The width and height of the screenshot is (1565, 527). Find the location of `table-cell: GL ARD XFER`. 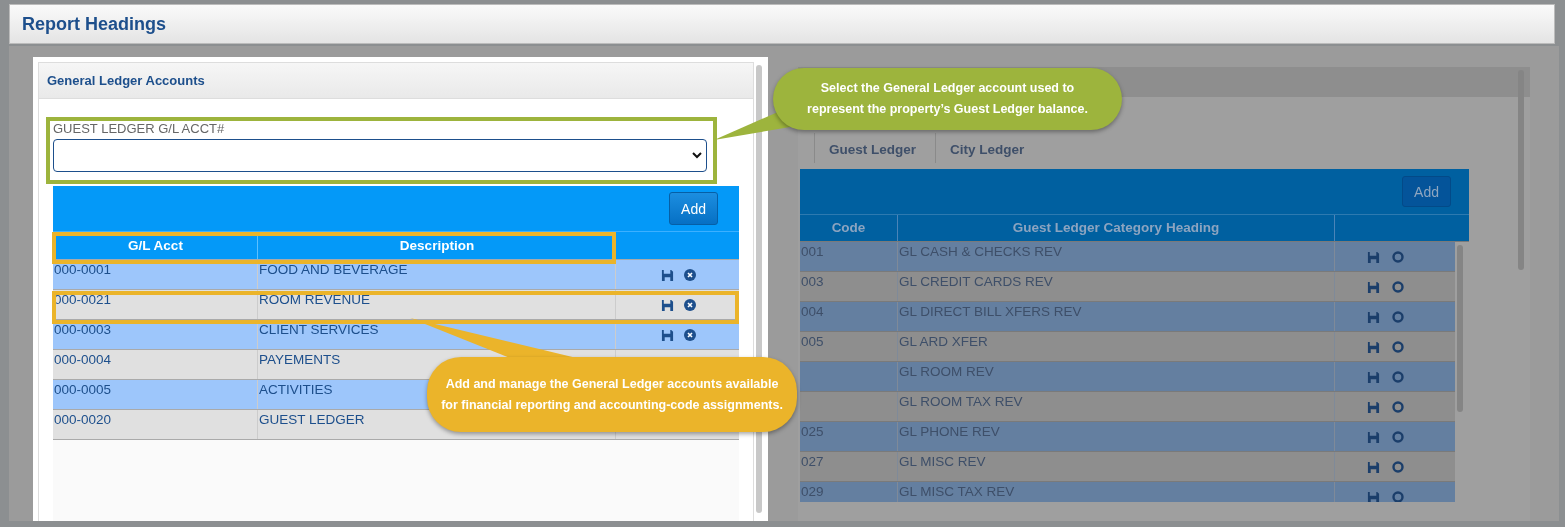

table-cell: GL ARD XFER is located at coordinates (1116, 346).